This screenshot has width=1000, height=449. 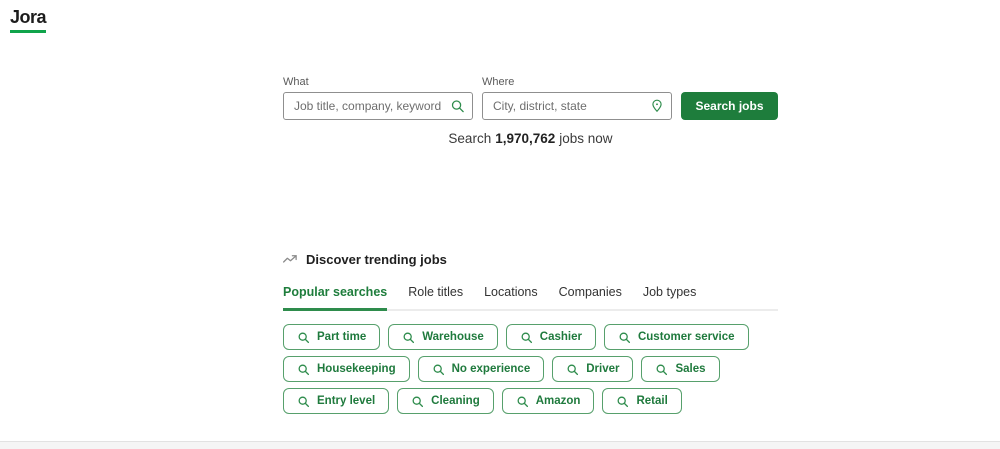 What do you see at coordinates (342, 337) in the screenshot?
I see `search-pill-label: Part time` at bounding box center [342, 337].